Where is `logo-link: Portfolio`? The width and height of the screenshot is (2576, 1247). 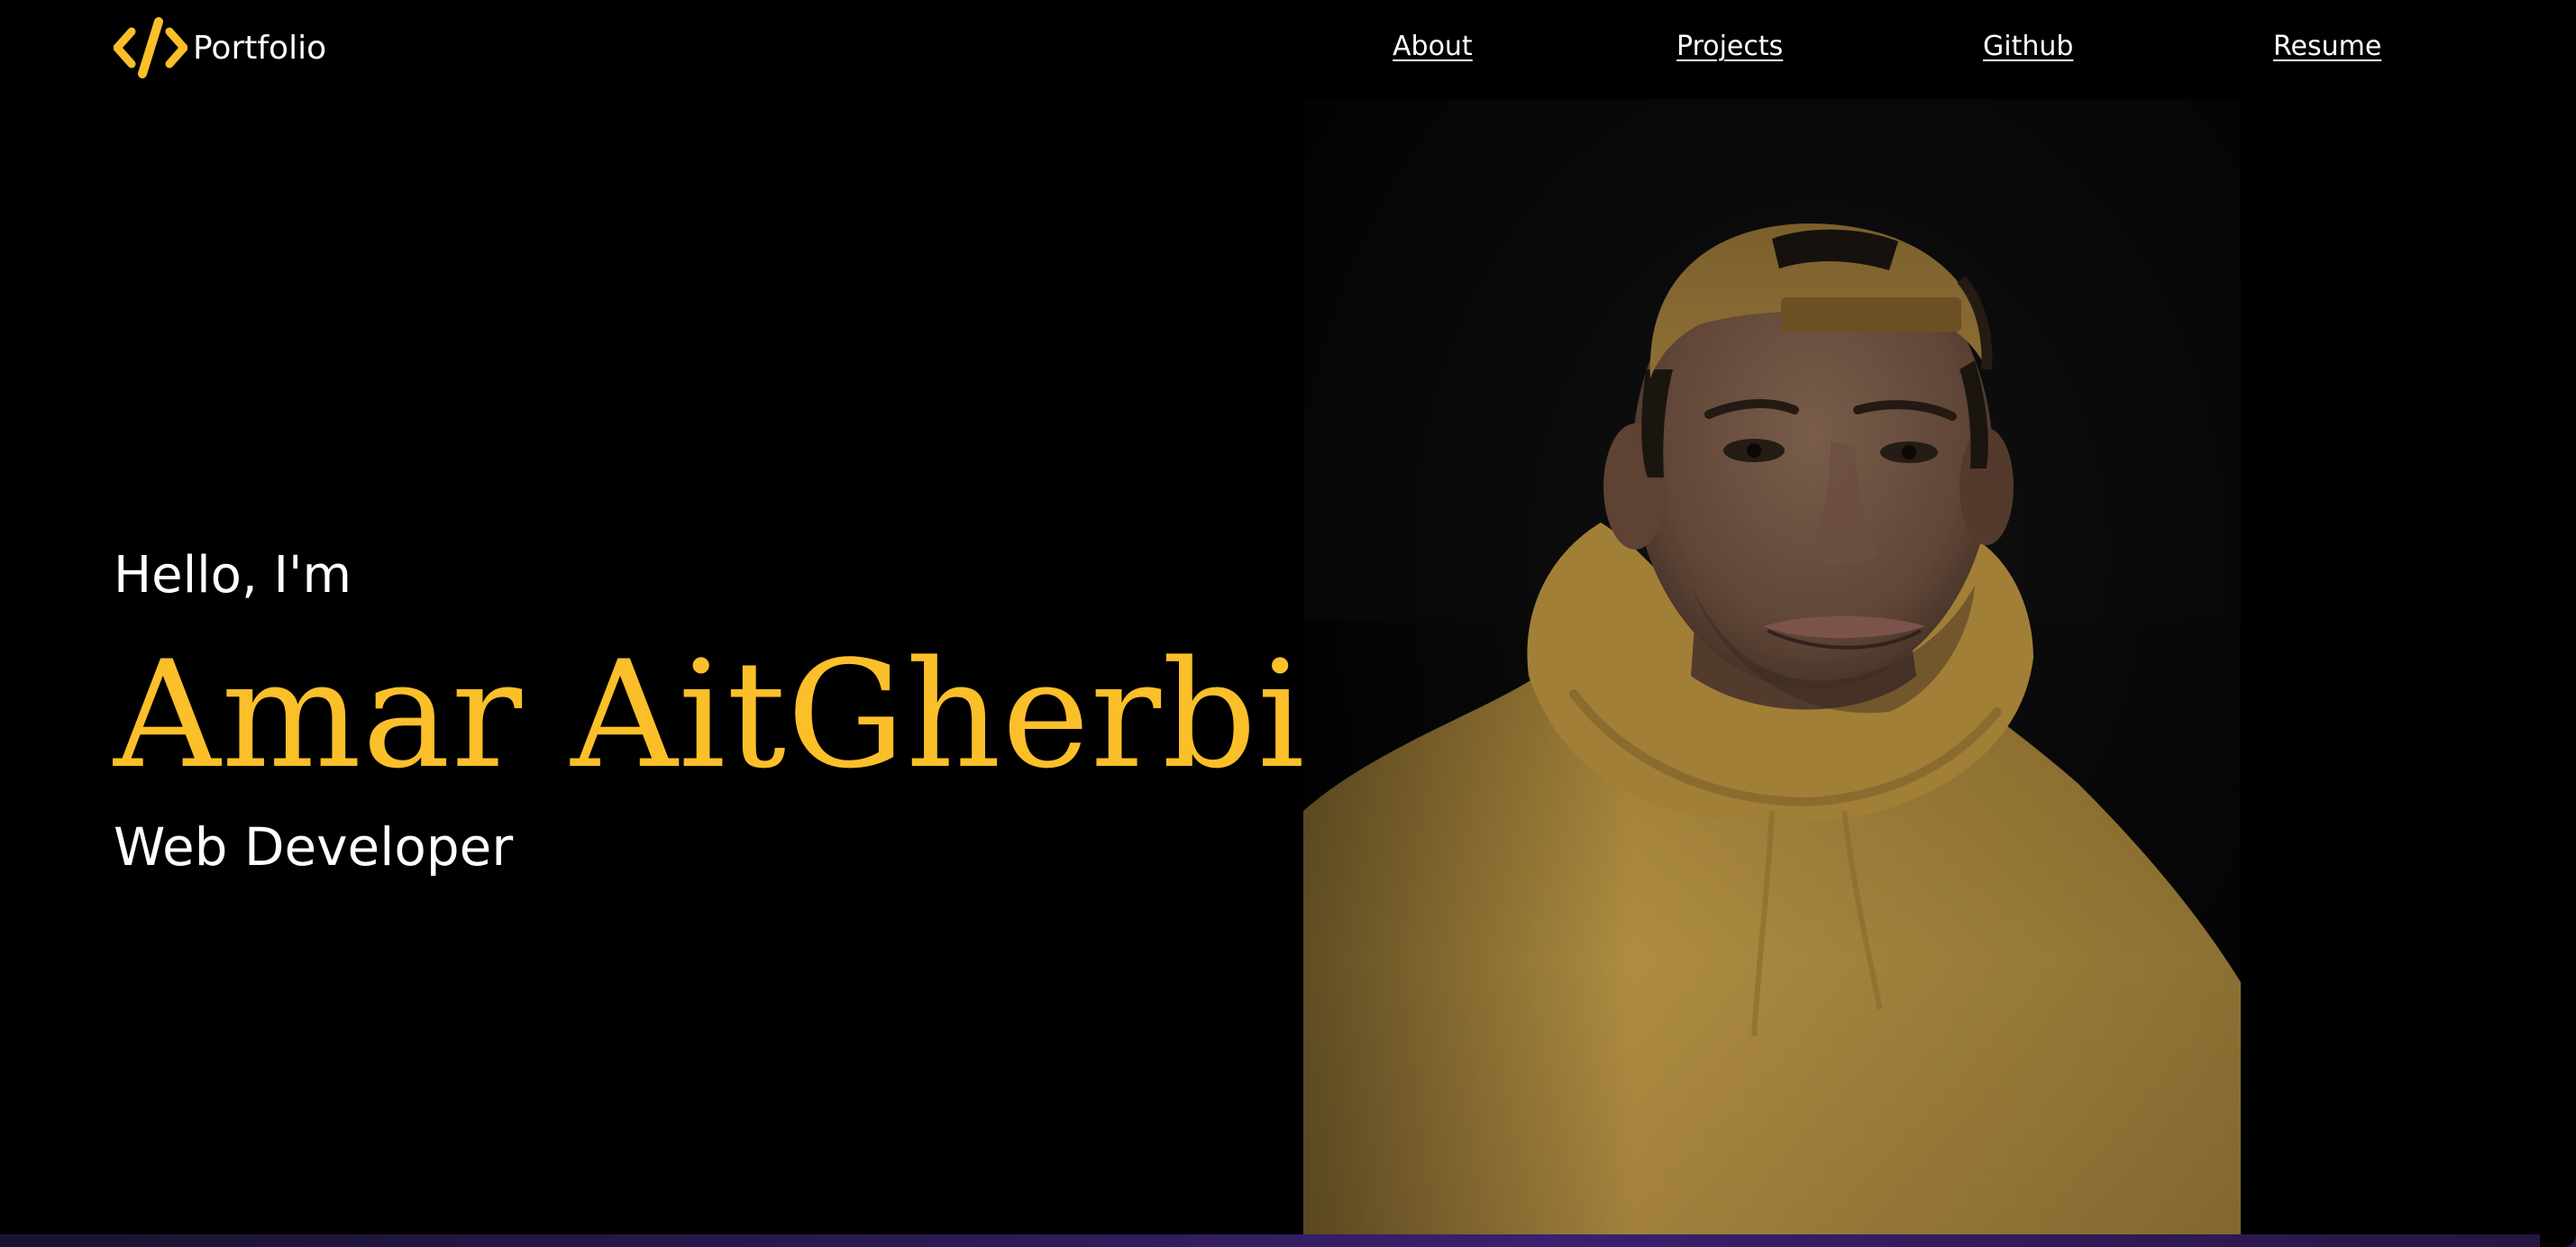
logo-link: Portfolio is located at coordinates (220, 47).